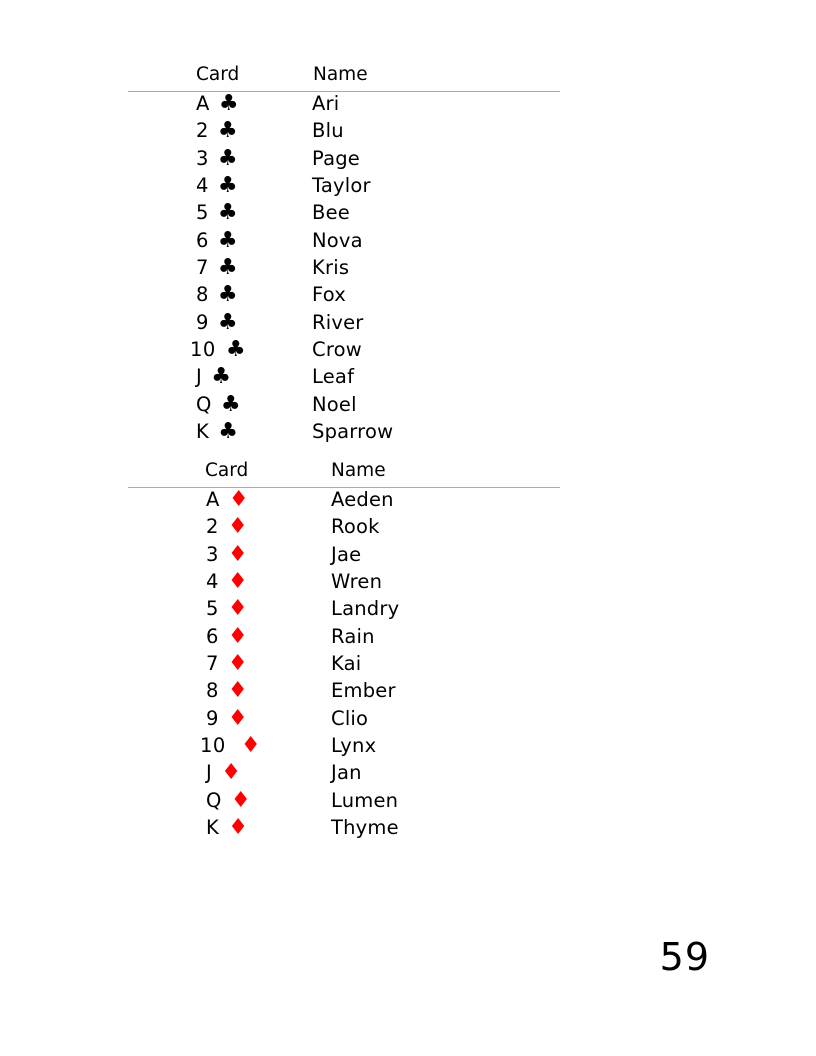  I want to click on clubs-card-cell: 2 ♣, so click(217, 130).